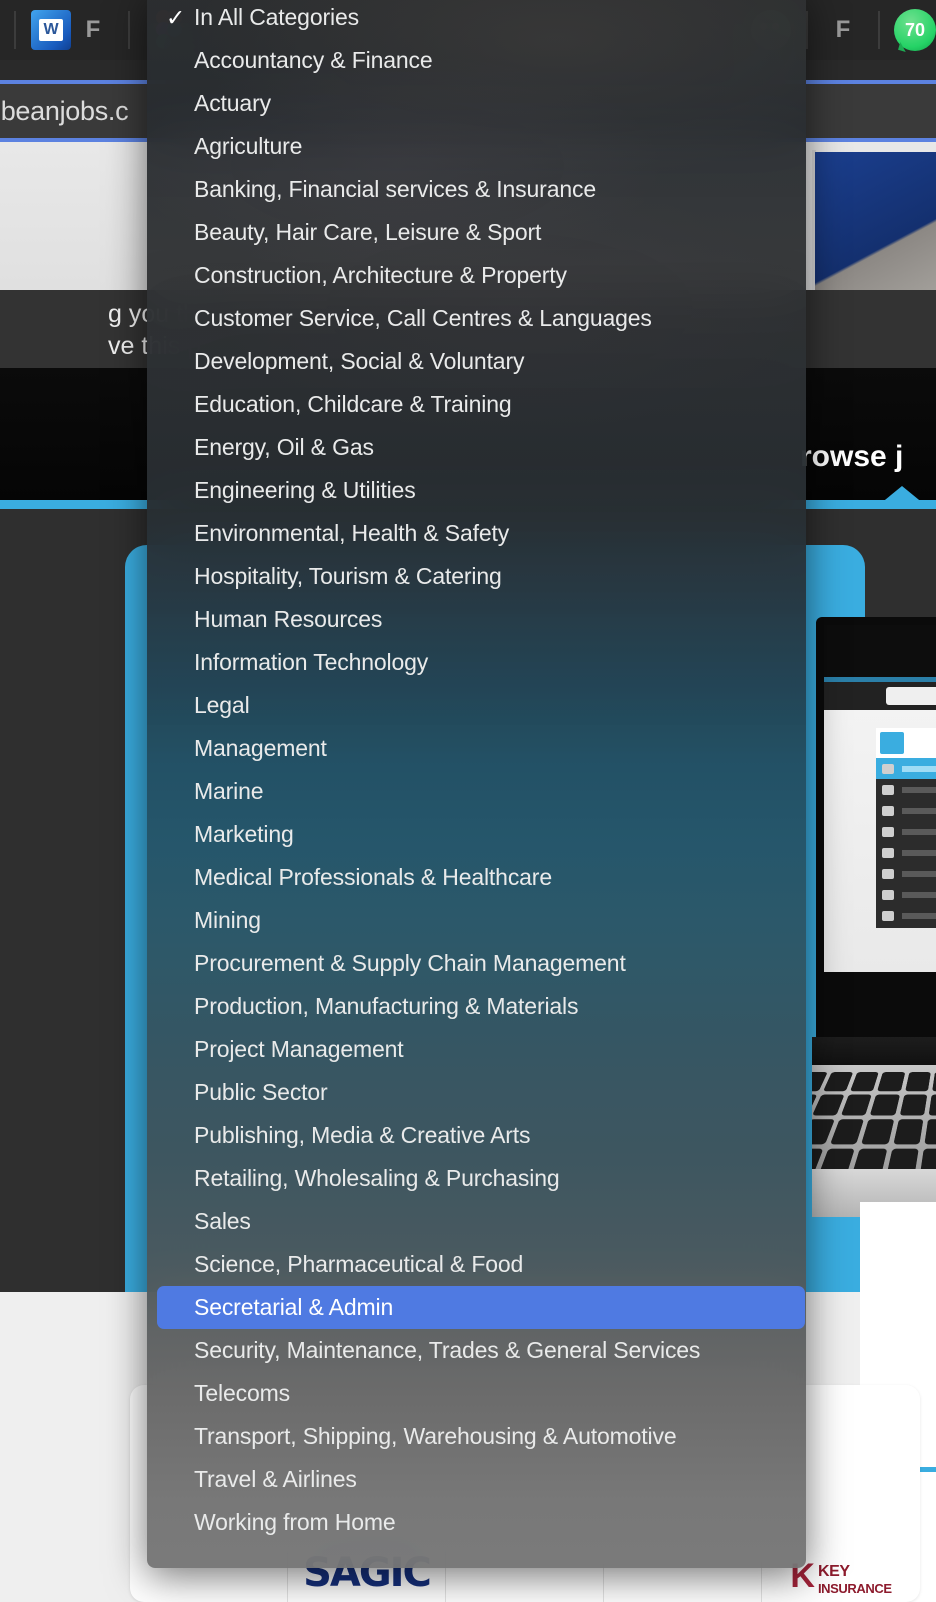 The height and width of the screenshot is (1602, 936). What do you see at coordinates (476, 619) in the screenshot?
I see `menu-item-human-resources: Human Resources` at bounding box center [476, 619].